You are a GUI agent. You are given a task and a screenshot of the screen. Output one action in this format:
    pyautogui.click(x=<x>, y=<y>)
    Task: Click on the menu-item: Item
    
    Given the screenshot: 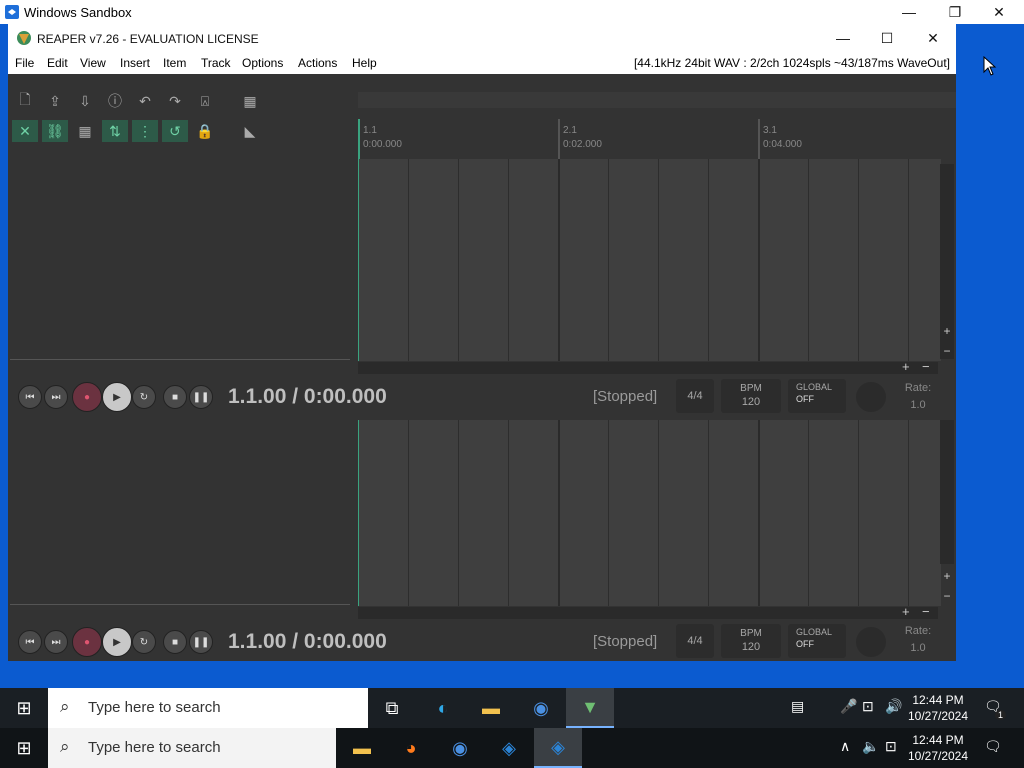 What is the action you would take?
    pyautogui.click(x=174, y=63)
    